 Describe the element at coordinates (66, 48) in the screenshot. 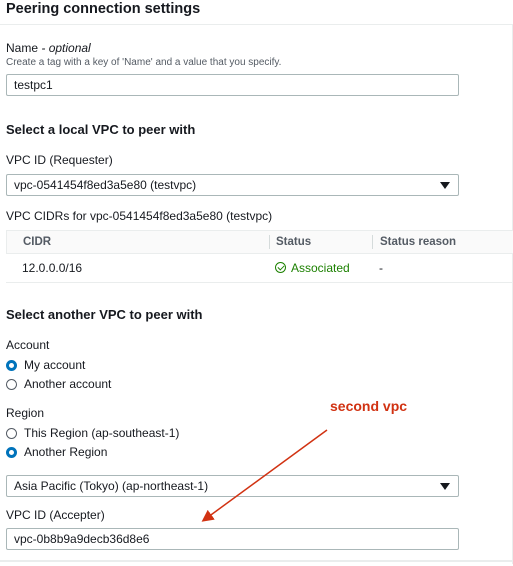

I see `optional-label: - optional` at that location.